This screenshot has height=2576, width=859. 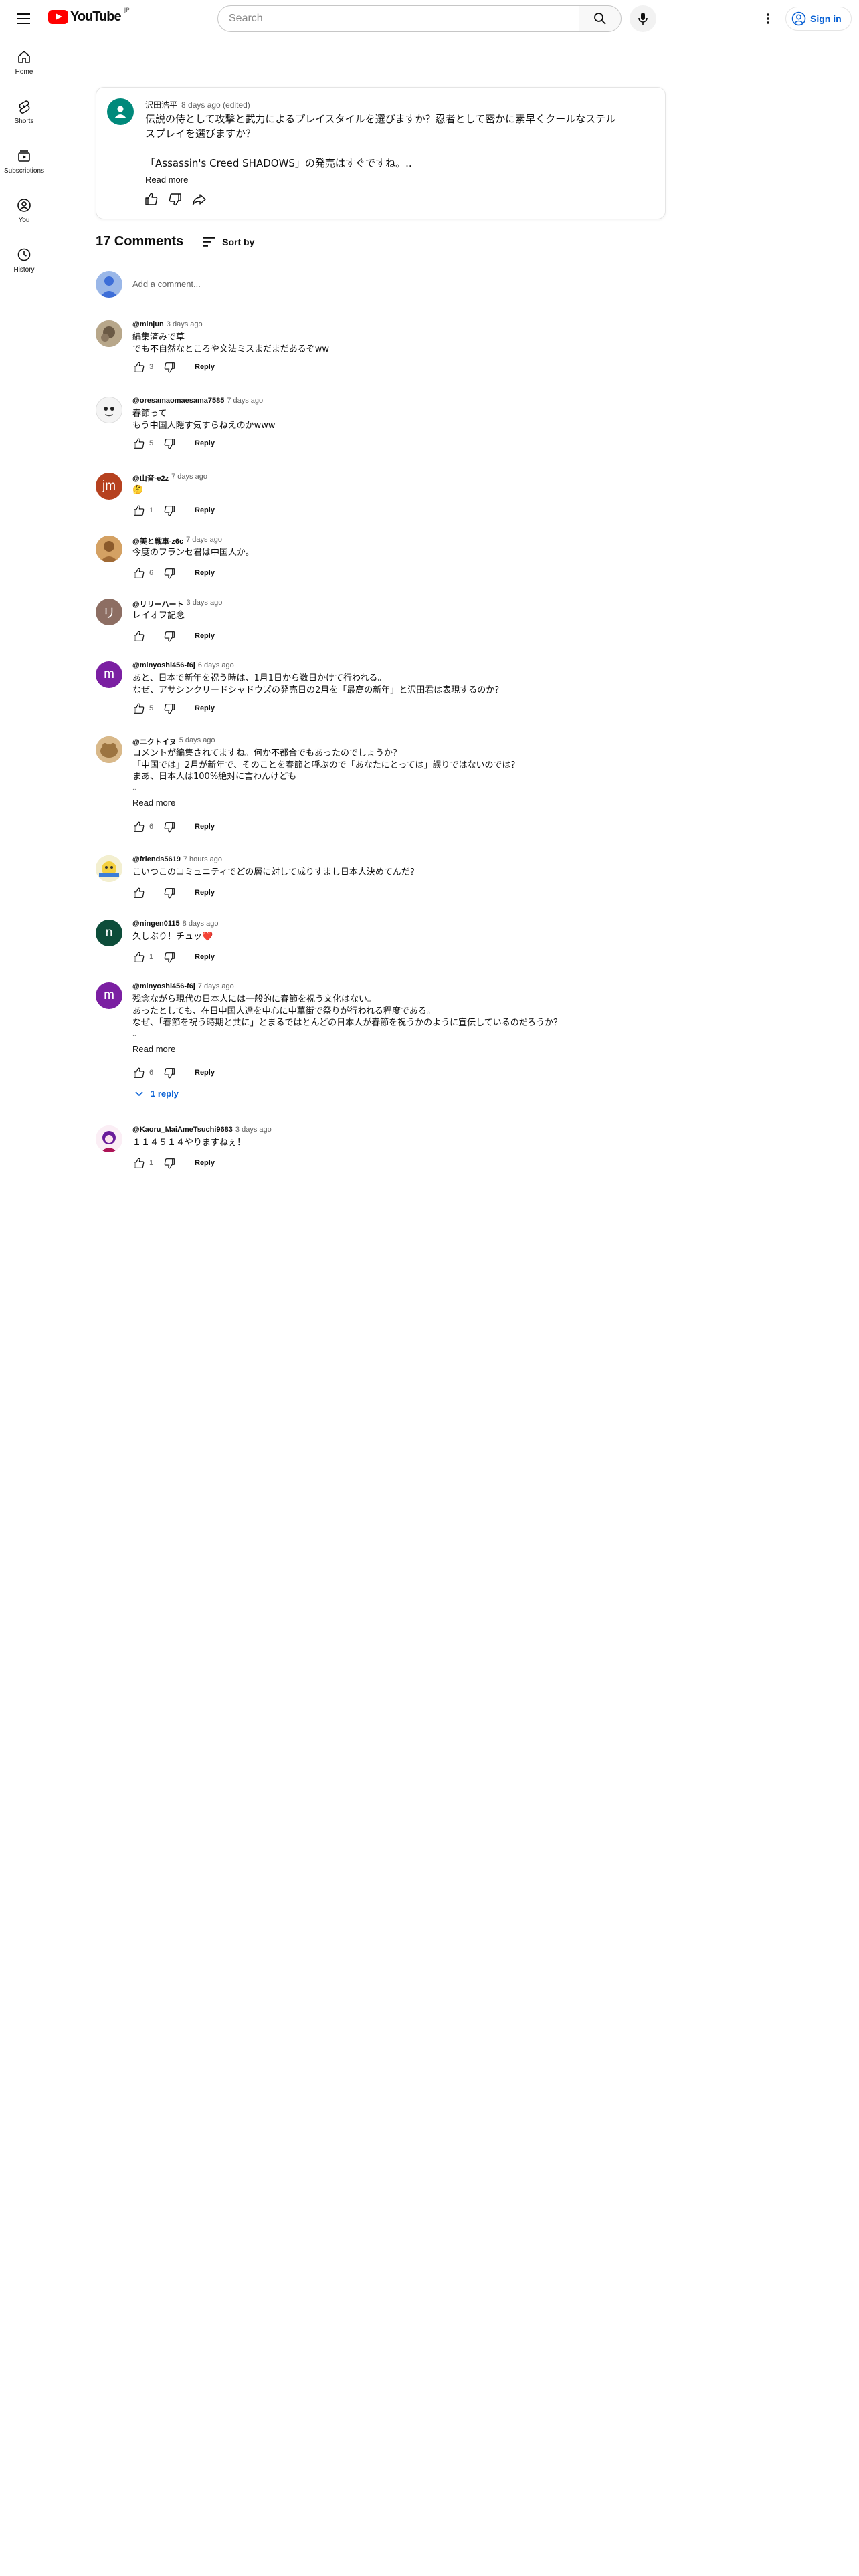 What do you see at coordinates (166, 180) in the screenshot?
I see `post-read-more-button: Read more` at bounding box center [166, 180].